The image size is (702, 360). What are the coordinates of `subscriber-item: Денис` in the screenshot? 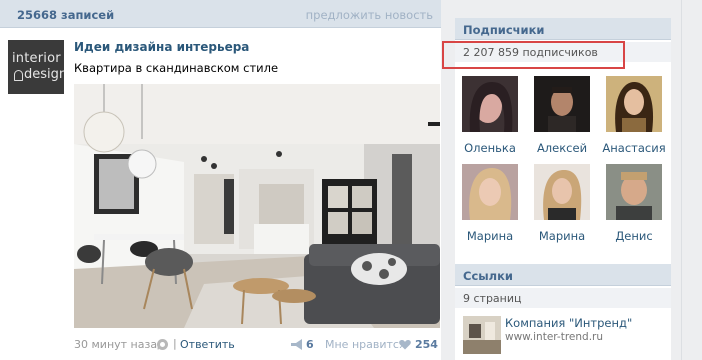 It's located at (634, 203).